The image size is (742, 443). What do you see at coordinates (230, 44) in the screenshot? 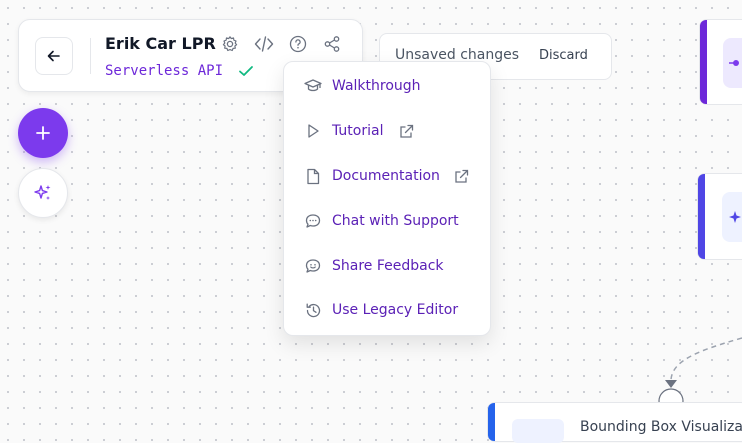
I see `settings-icon` at bounding box center [230, 44].